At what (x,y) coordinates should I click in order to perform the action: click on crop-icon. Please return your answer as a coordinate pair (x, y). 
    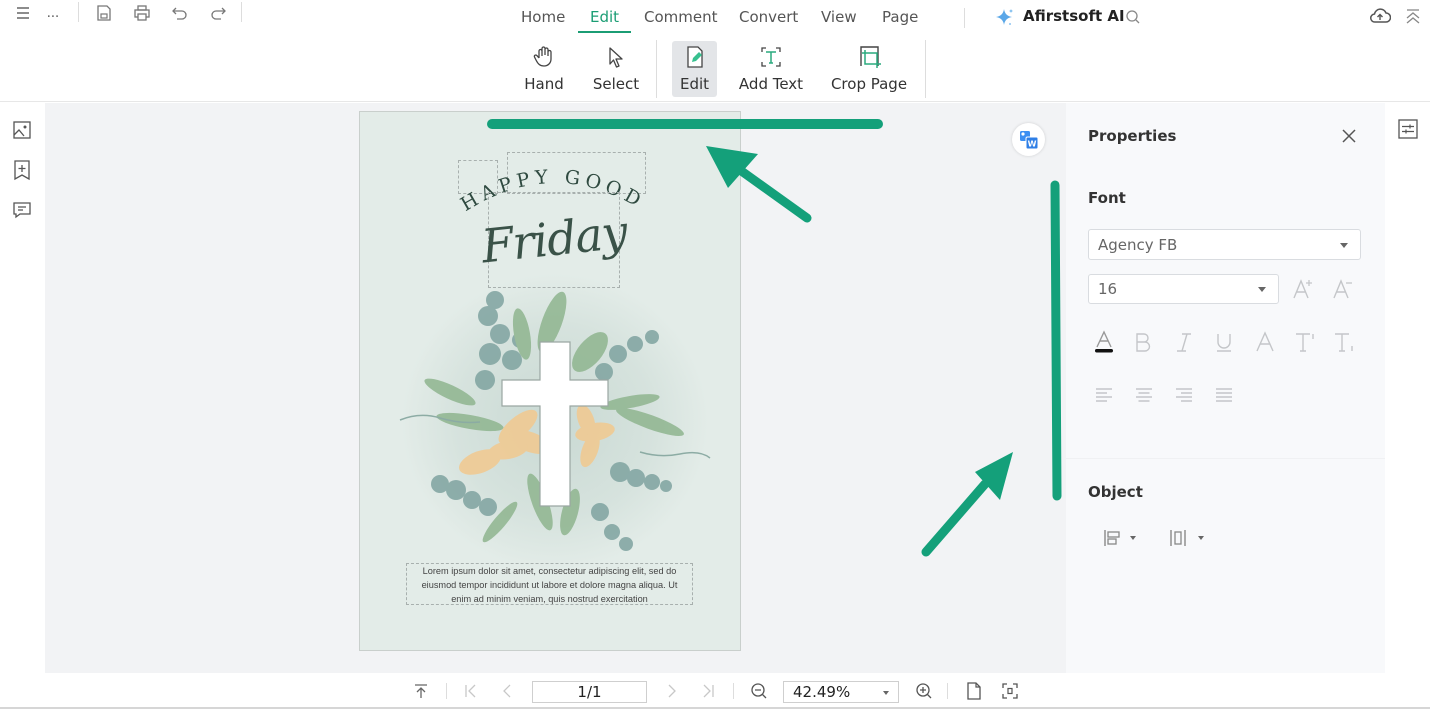
    Looking at the image, I should click on (869, 57).